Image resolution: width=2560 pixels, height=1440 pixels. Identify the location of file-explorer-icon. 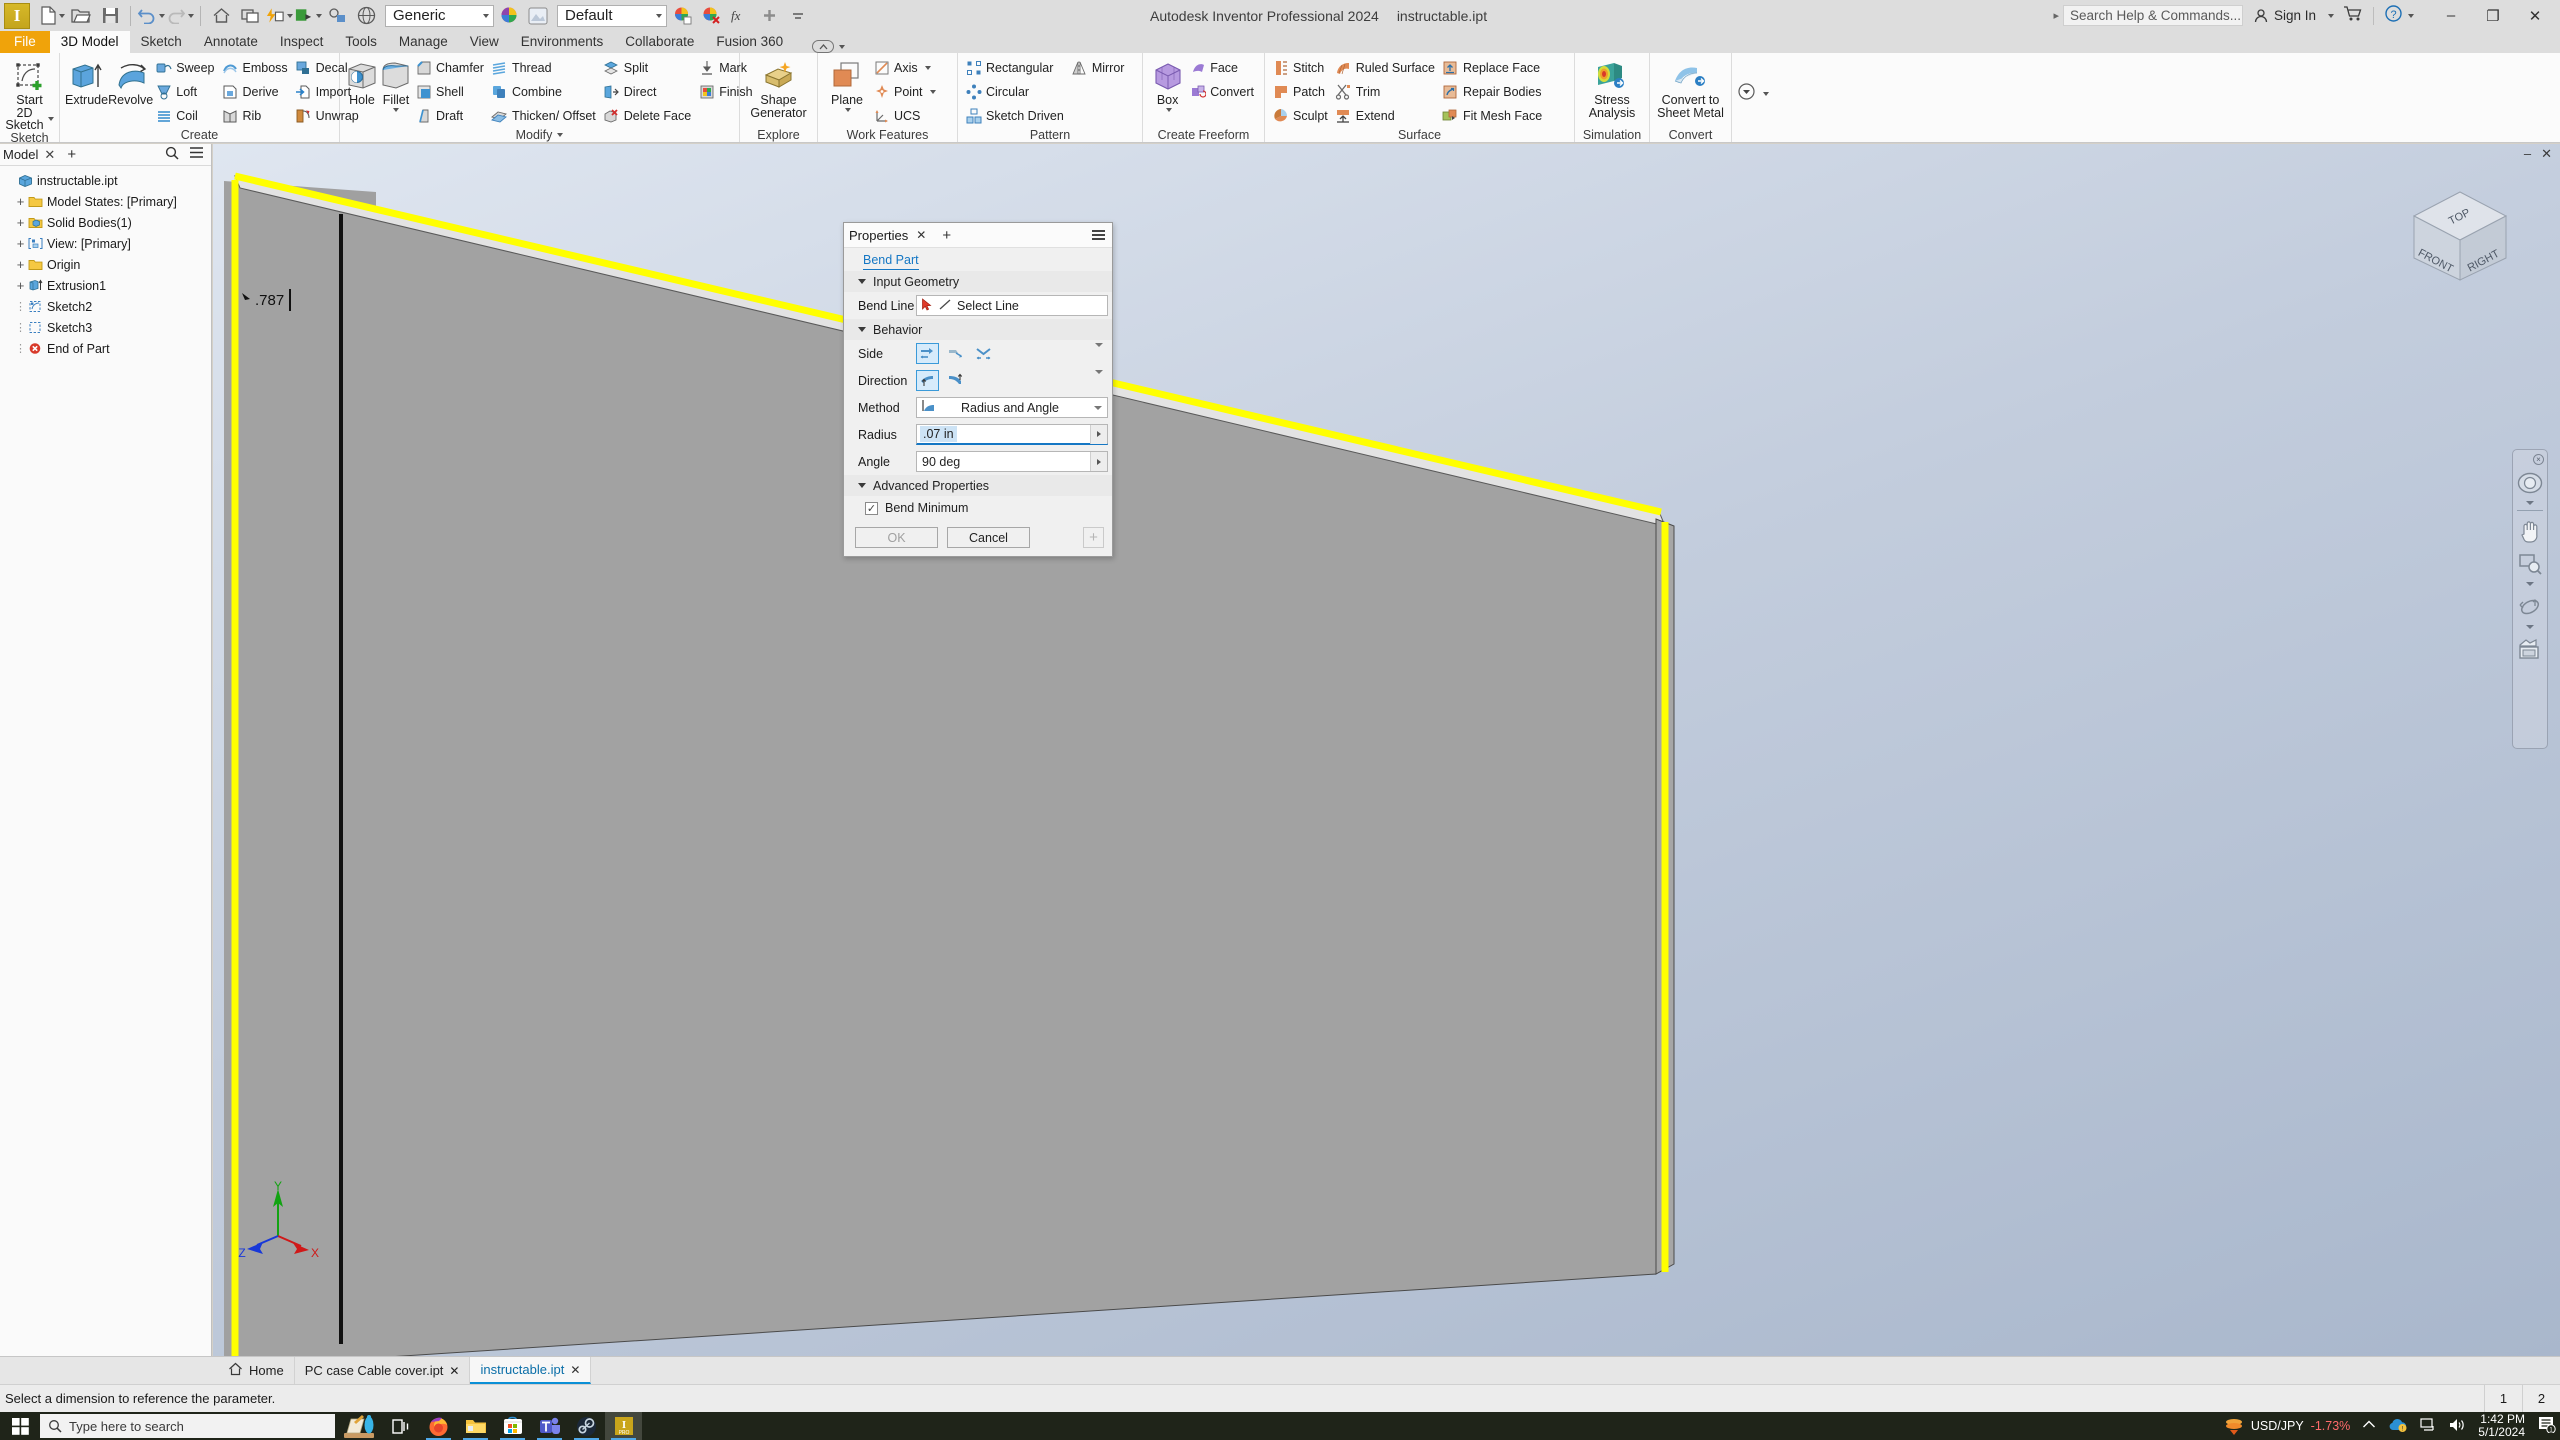
(475, 1426).